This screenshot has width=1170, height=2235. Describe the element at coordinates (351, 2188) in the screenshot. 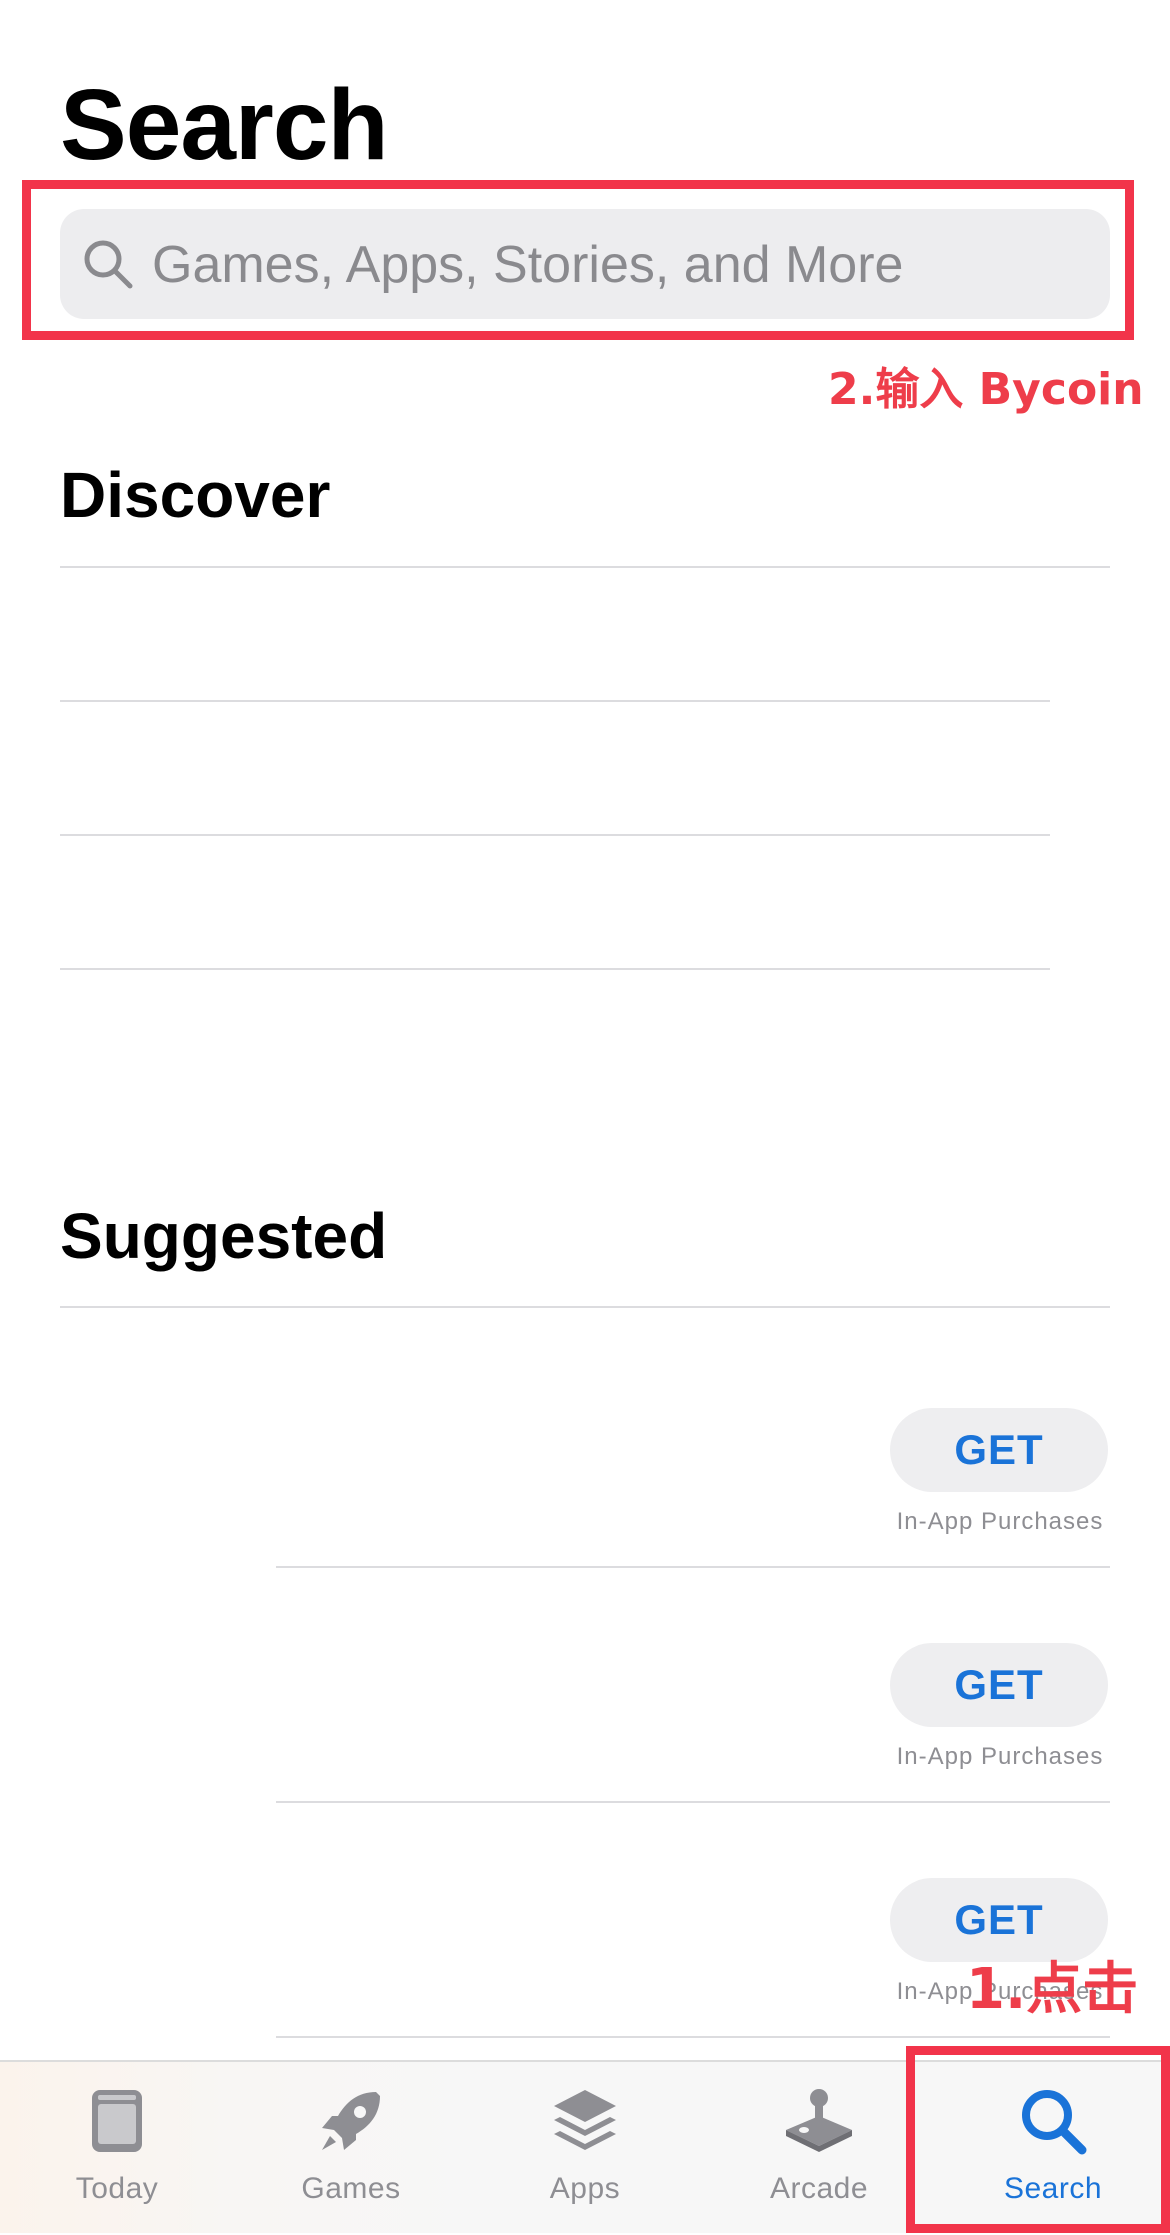

I see `tab-games-label: Games` at that location.